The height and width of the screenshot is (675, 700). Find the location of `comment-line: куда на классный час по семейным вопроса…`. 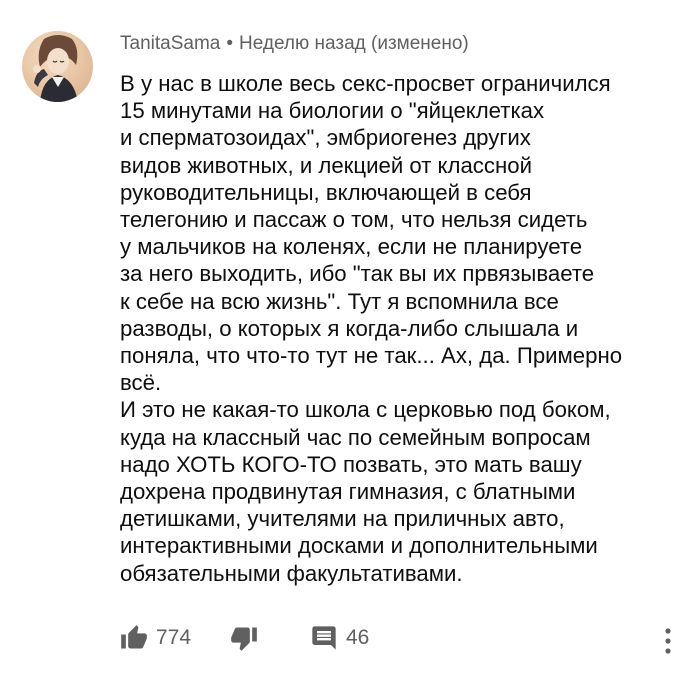

comment-line: куда на классный час по семейным вопроса… is located at coordinates (355, 437).